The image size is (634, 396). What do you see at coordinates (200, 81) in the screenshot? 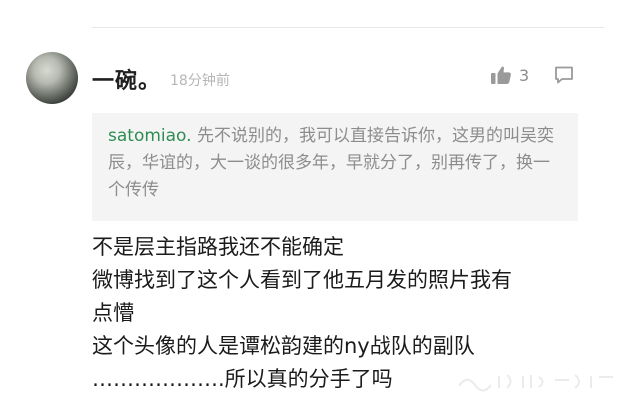
I see `comment-timestamp: 18分钟前` at bounding box center [200, 81].